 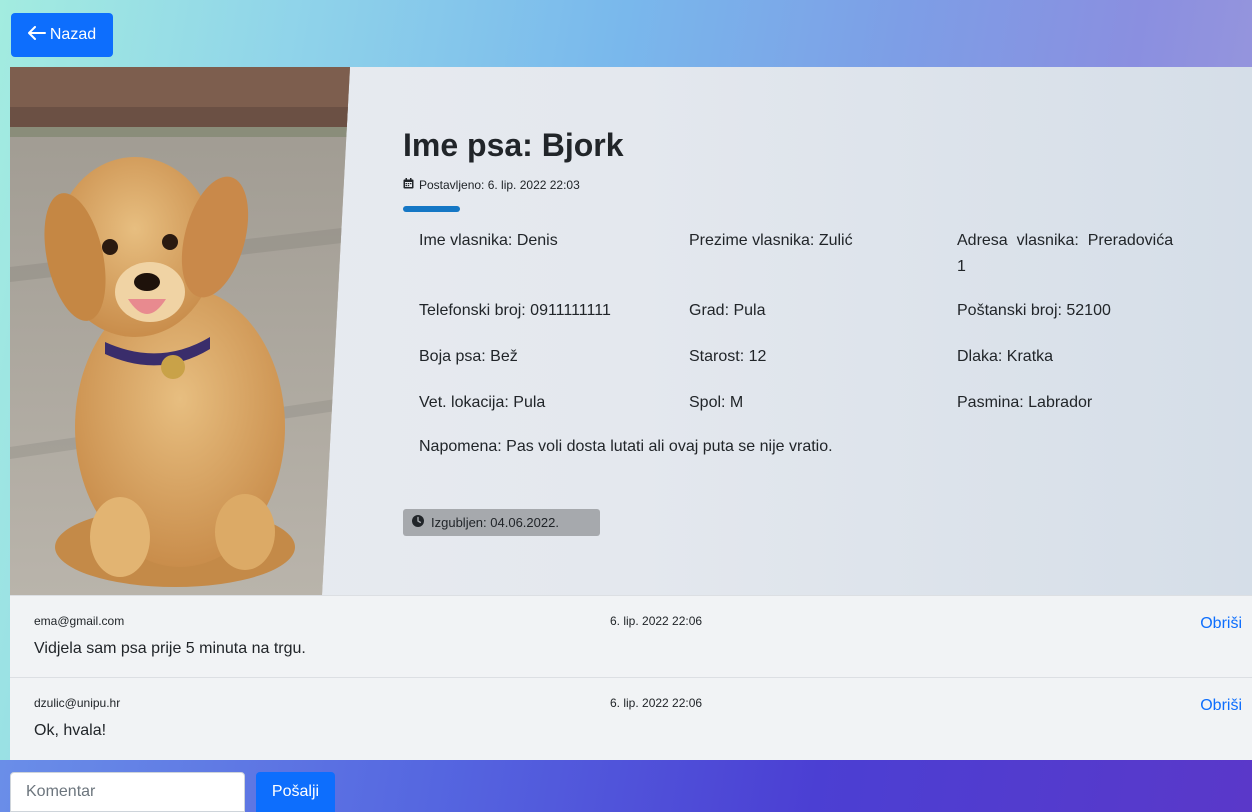 What do you see at coordinates (295, 792) in the screenshot?
I see `send-comment-button: Pošalji` at bounding box center [295, 792].